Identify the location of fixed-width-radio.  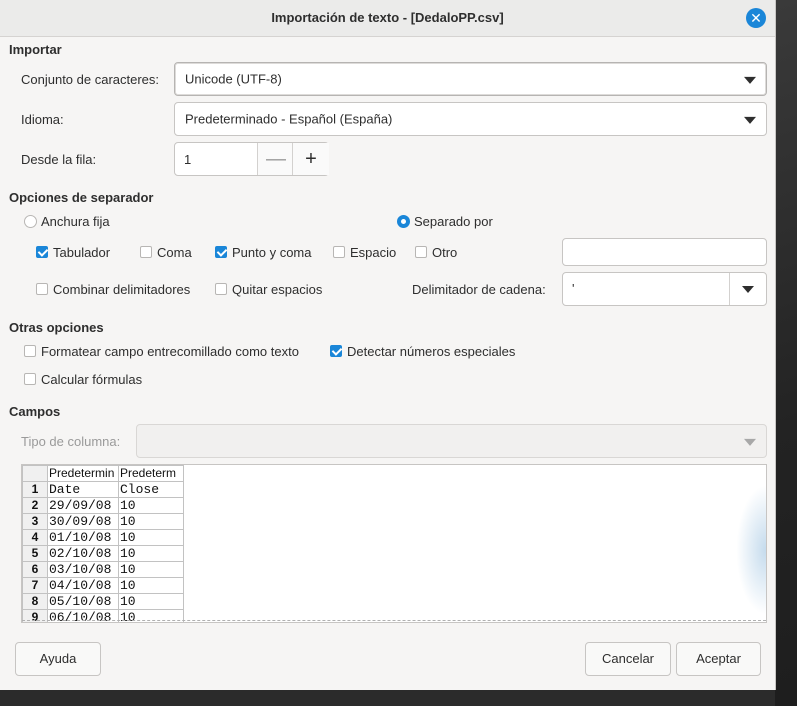
(30, 221).